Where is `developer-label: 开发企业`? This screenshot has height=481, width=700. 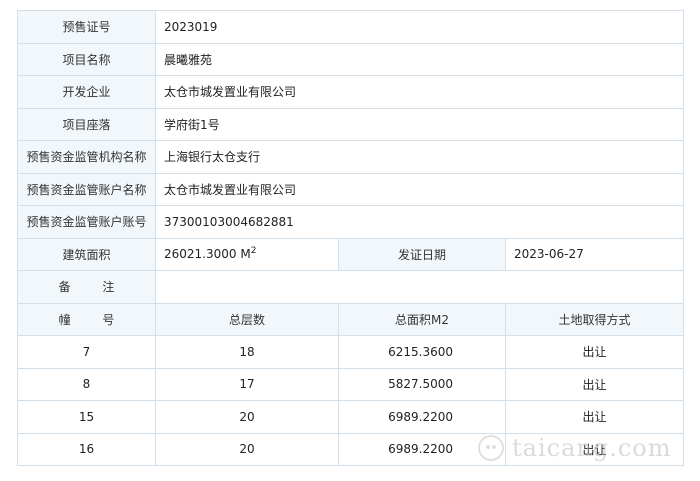 developer-label: 开发企业 is located at coordinates (86, 92).